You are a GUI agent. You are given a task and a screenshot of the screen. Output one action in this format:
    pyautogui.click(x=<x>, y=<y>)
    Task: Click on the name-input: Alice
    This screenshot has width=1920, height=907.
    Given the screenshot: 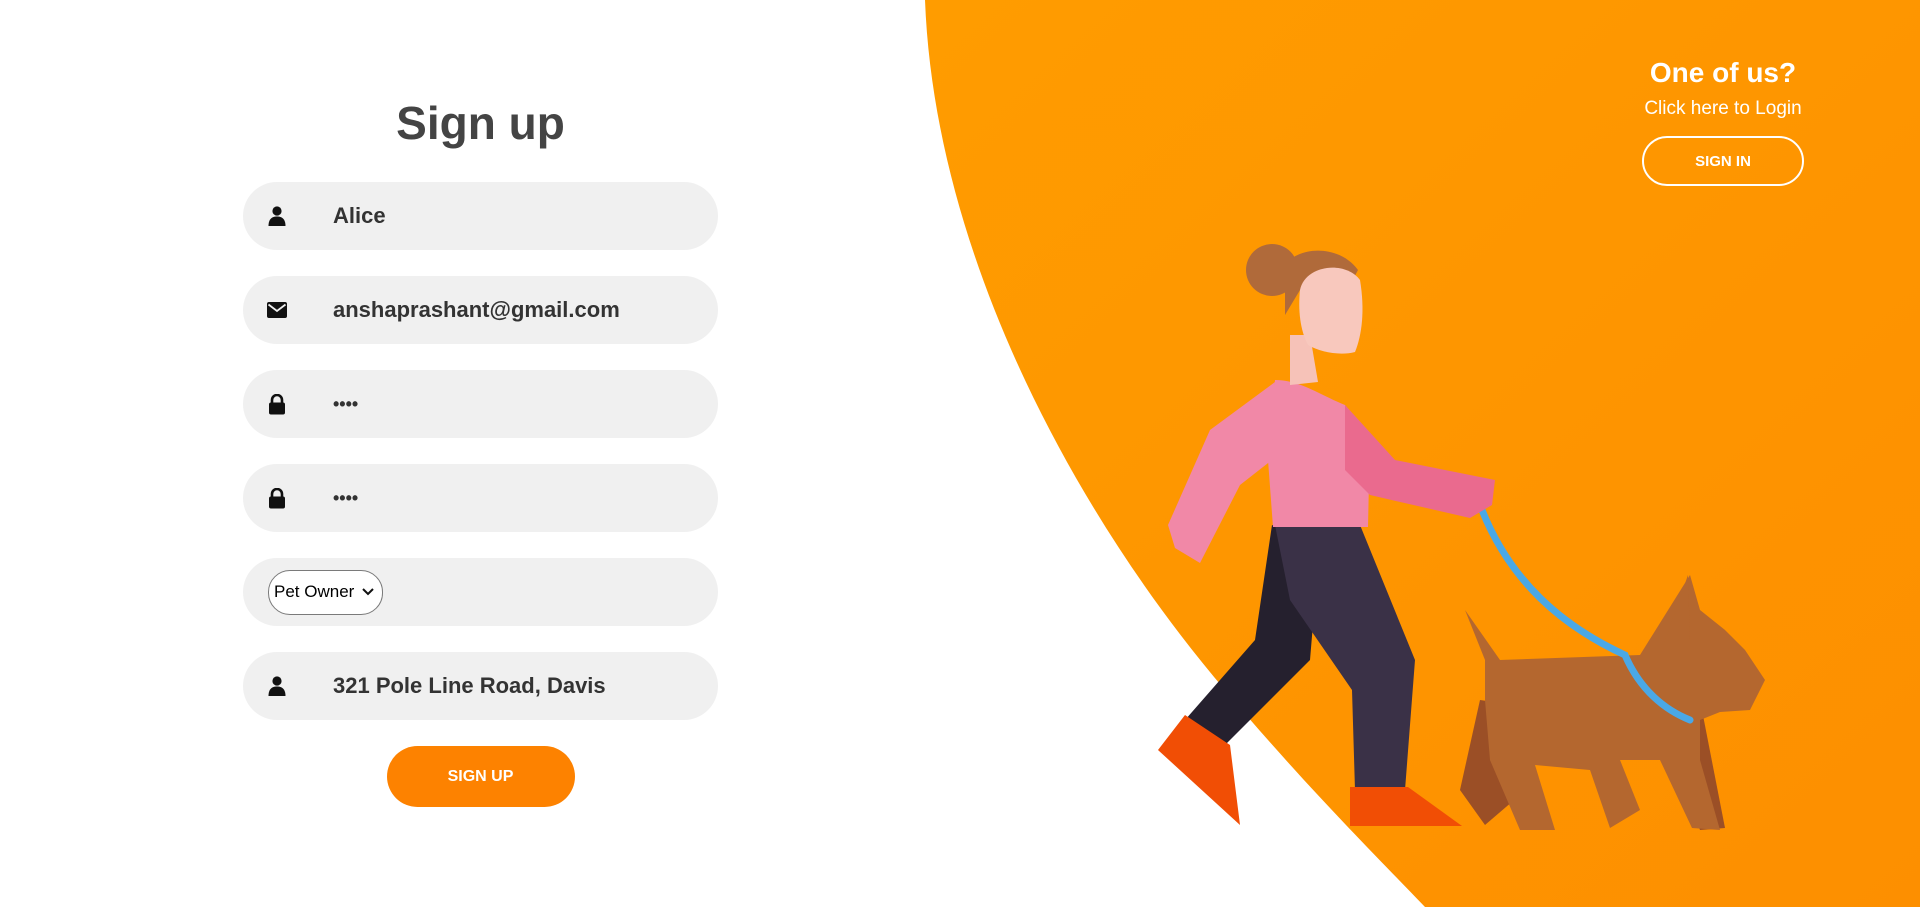 What is the action you would take?
    pyautogui.click(x=359, y=216)
    